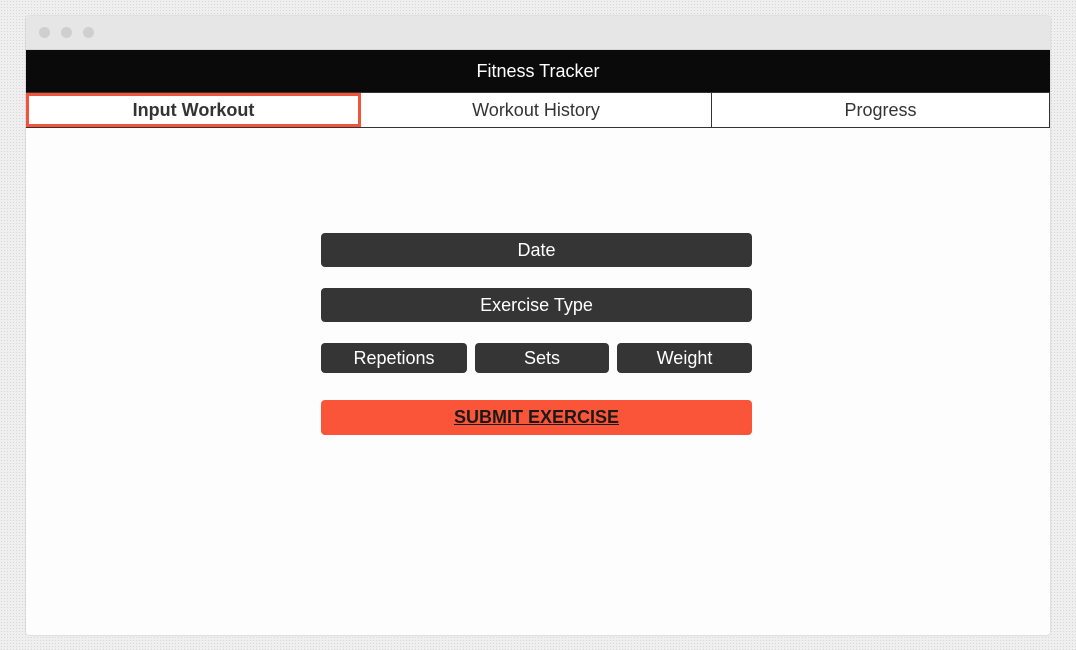  I want to click on weight-label: Weight, so click(684, 357).